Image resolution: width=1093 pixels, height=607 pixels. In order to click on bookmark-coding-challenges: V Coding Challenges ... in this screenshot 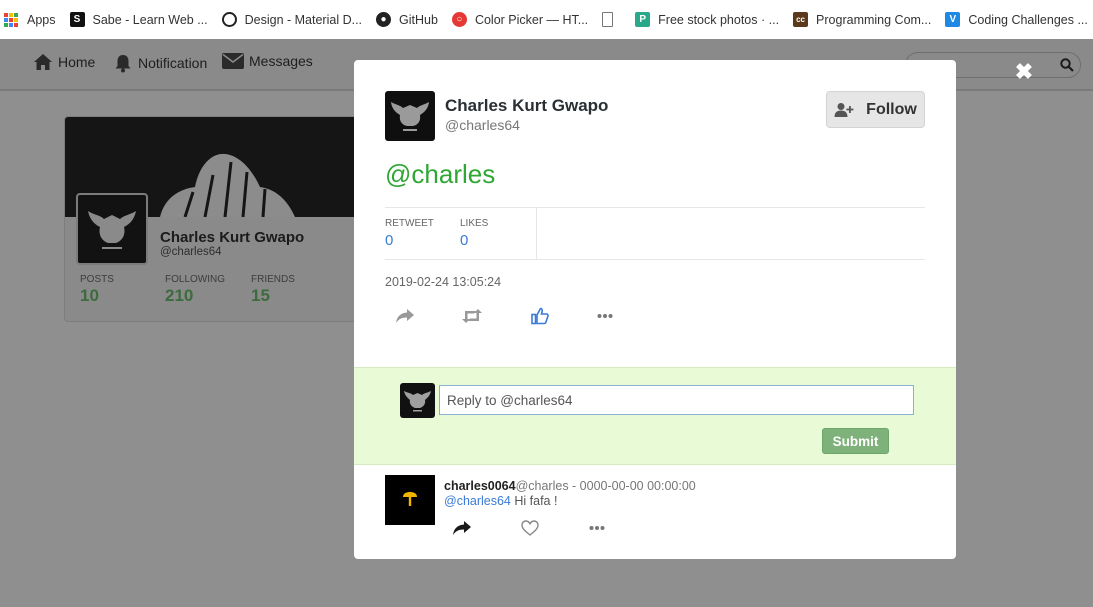, I will do `click(1016, 19)`.